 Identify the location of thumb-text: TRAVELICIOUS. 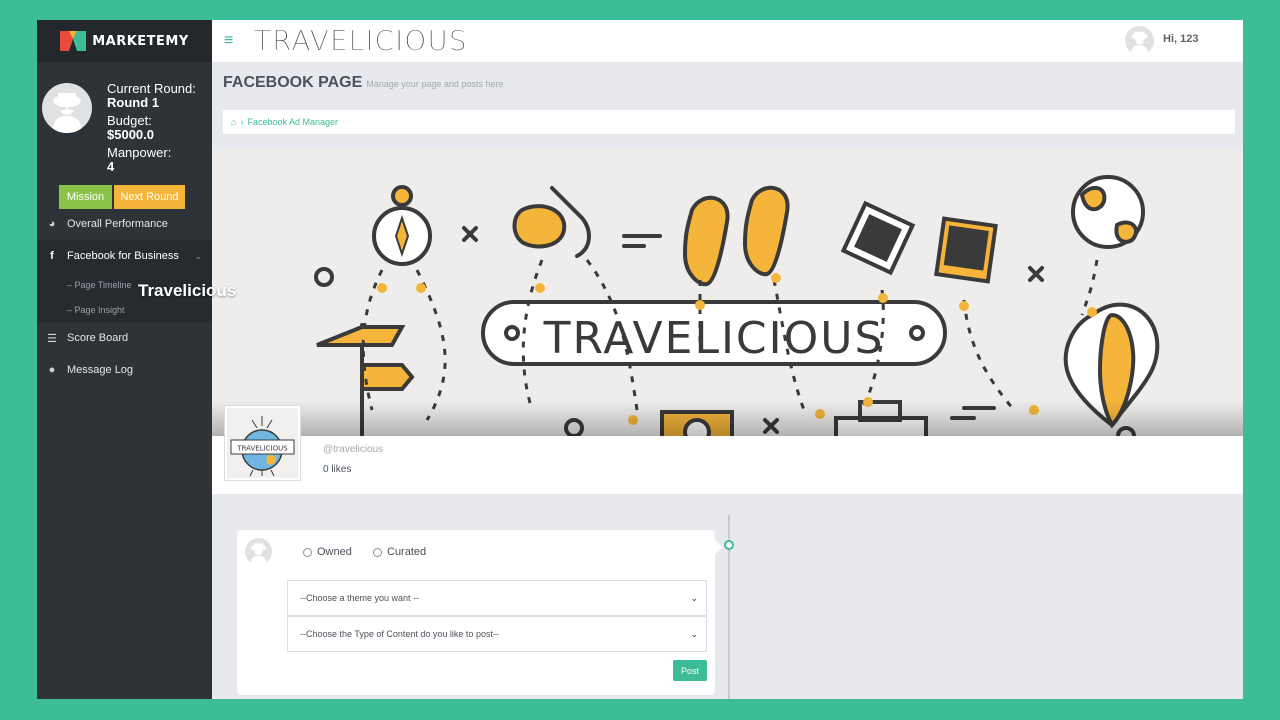
(262, 449).